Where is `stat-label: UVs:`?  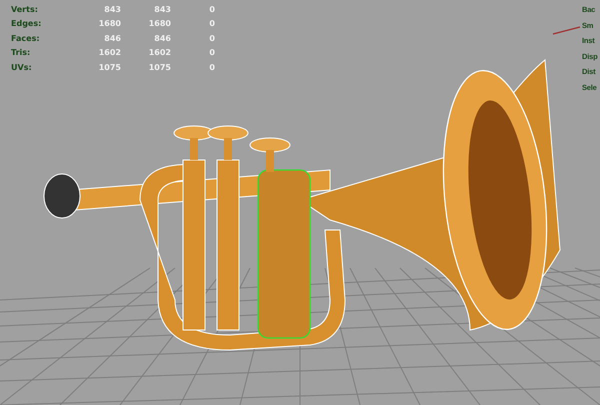
stat-label: UVs: is located at coordinates (22, 67).